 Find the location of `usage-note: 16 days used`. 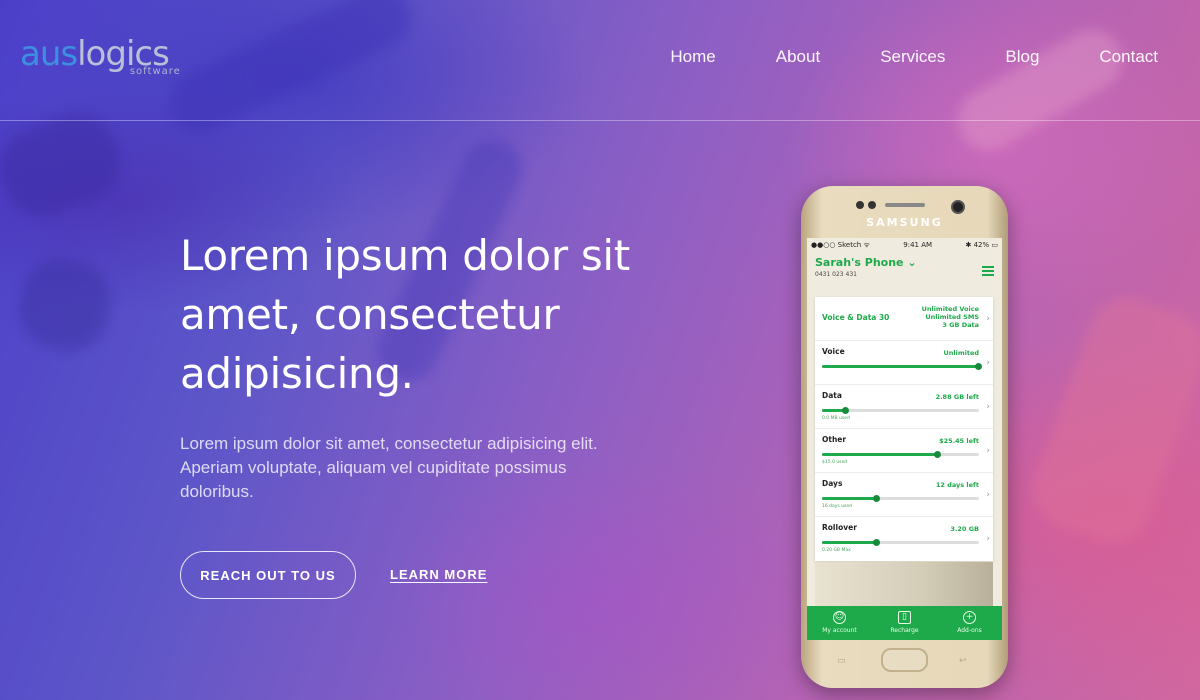

usage-note: 16 days used is located at coordinates (837, 506).